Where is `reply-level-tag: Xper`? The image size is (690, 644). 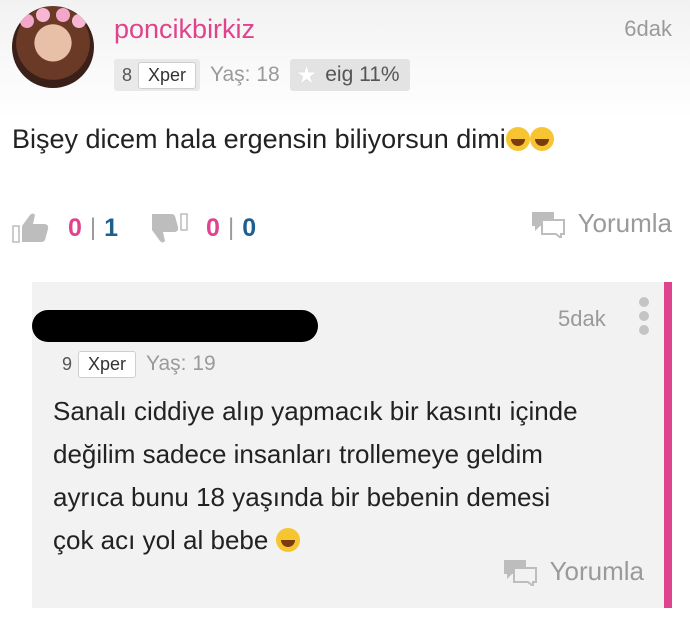 reply-level-tag: Xper is located at coordinates (107, 364).